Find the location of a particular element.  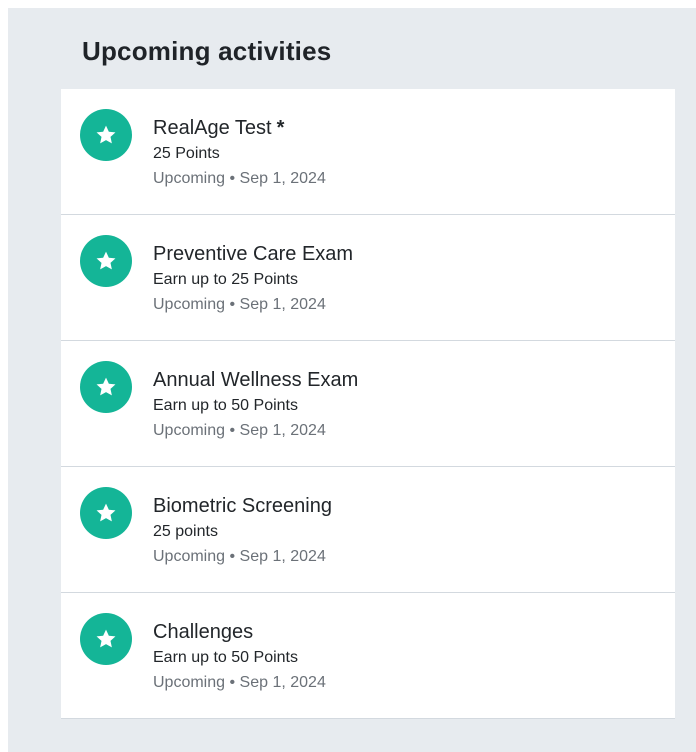

activity-points: 25 points is located at coordinates (185, 531).